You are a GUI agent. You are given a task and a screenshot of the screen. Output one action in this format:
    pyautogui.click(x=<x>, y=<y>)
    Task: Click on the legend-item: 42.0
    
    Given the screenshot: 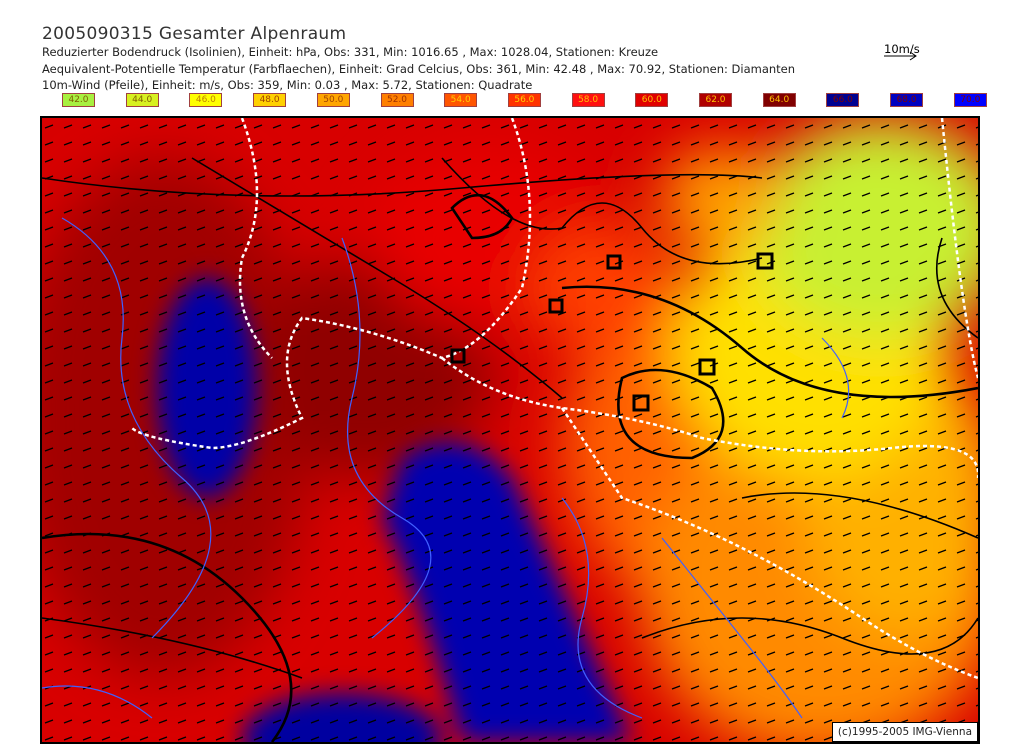 What is the action you would take?
    pyautogui.click(x=78, y=100)
    